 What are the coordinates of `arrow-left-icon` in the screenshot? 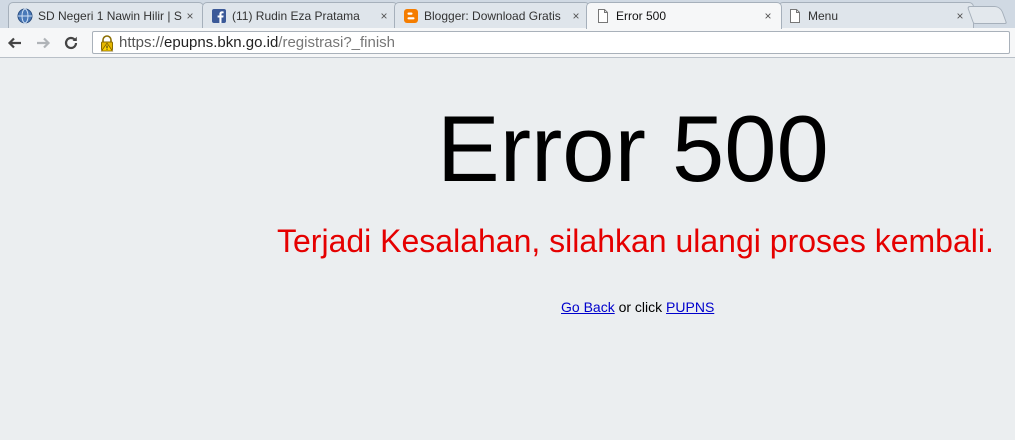 It's located at (14, 43).